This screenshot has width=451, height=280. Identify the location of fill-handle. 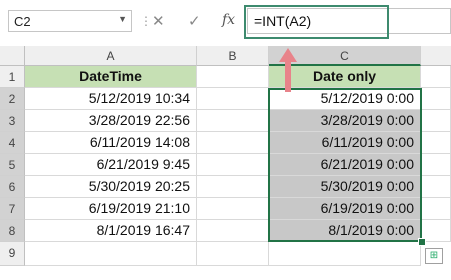
(422, 242).